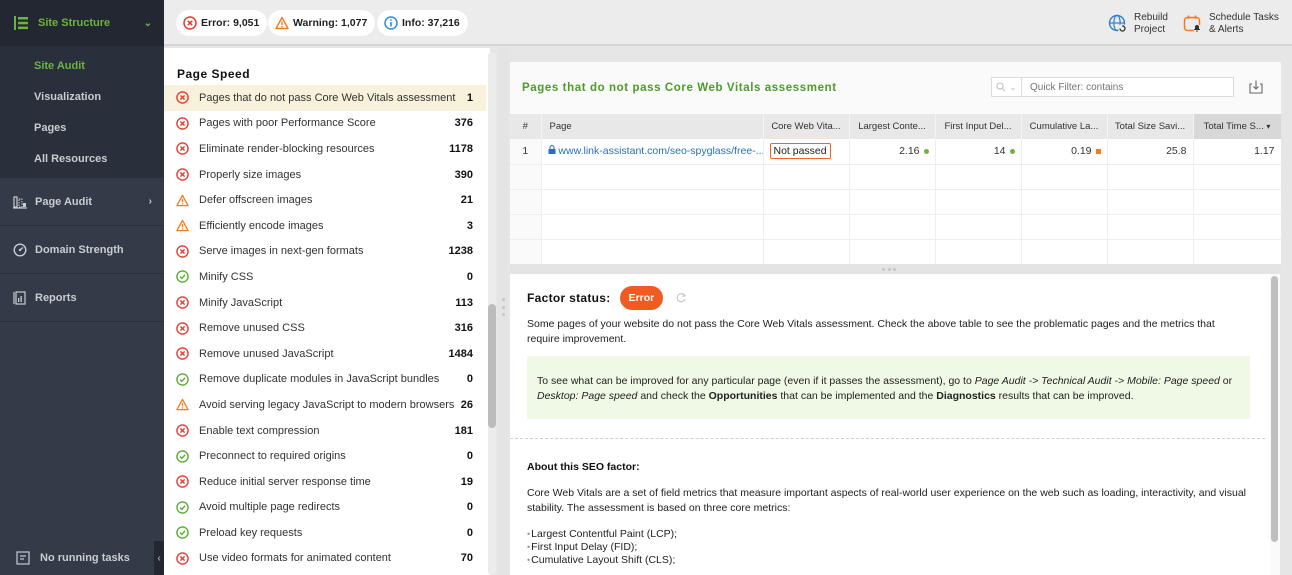 This screenshot has height=575, width=1292. Describe the element at coordinates (469, 379) in the screenshot. I see `factor-count: 0` at that location.